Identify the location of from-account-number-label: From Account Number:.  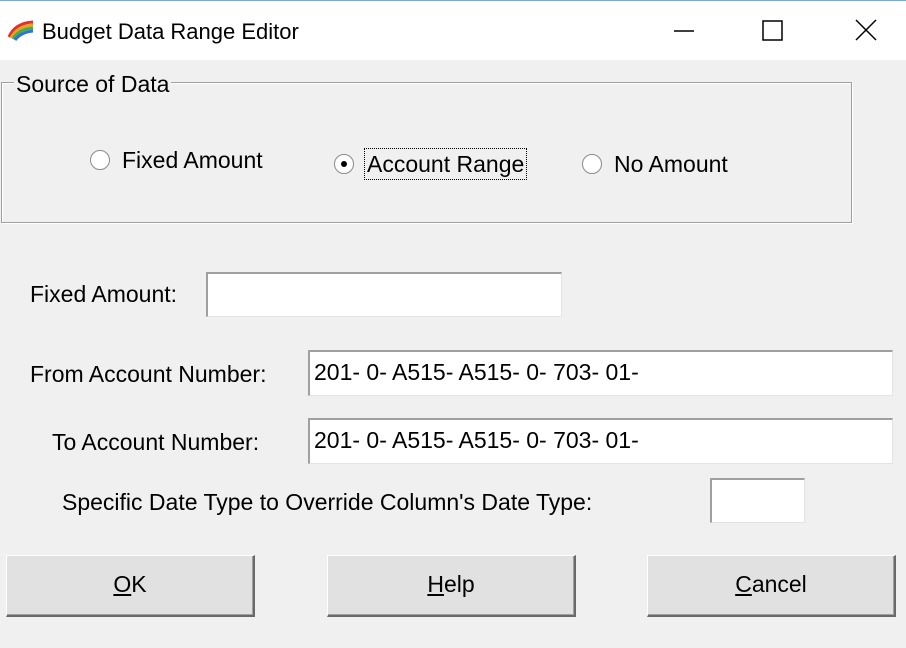
(148, 374).